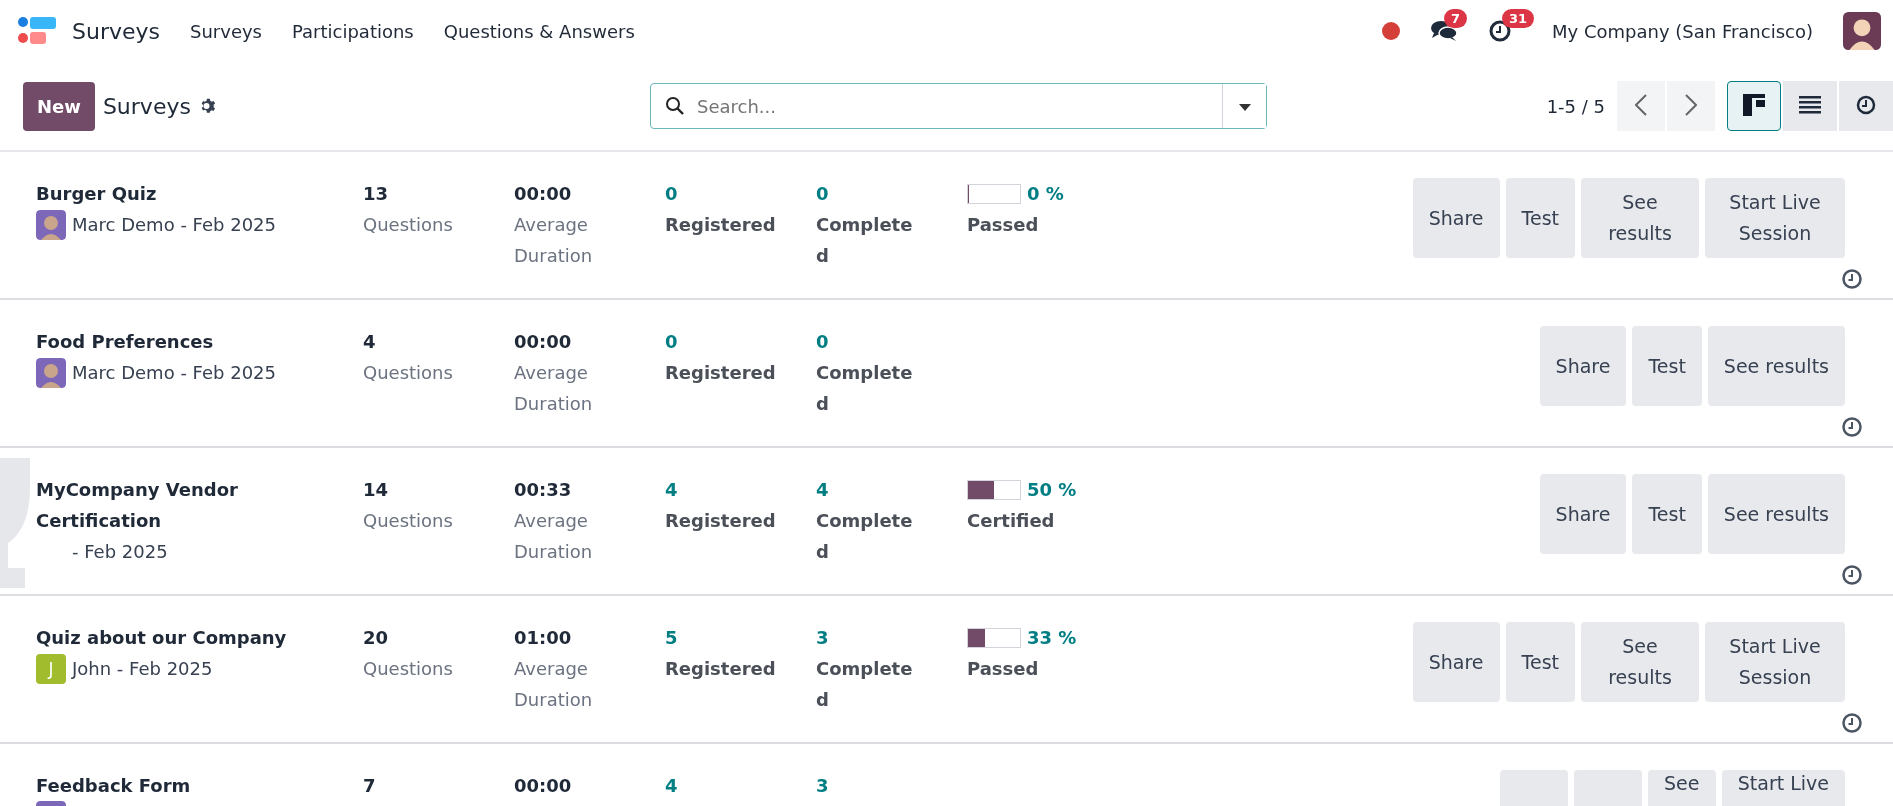 This screenshot has width=1893, height=806. What do you see at coordinates (59, 106) in the screenshot?
I see `new-button: New` at bounding box center [59, 106].